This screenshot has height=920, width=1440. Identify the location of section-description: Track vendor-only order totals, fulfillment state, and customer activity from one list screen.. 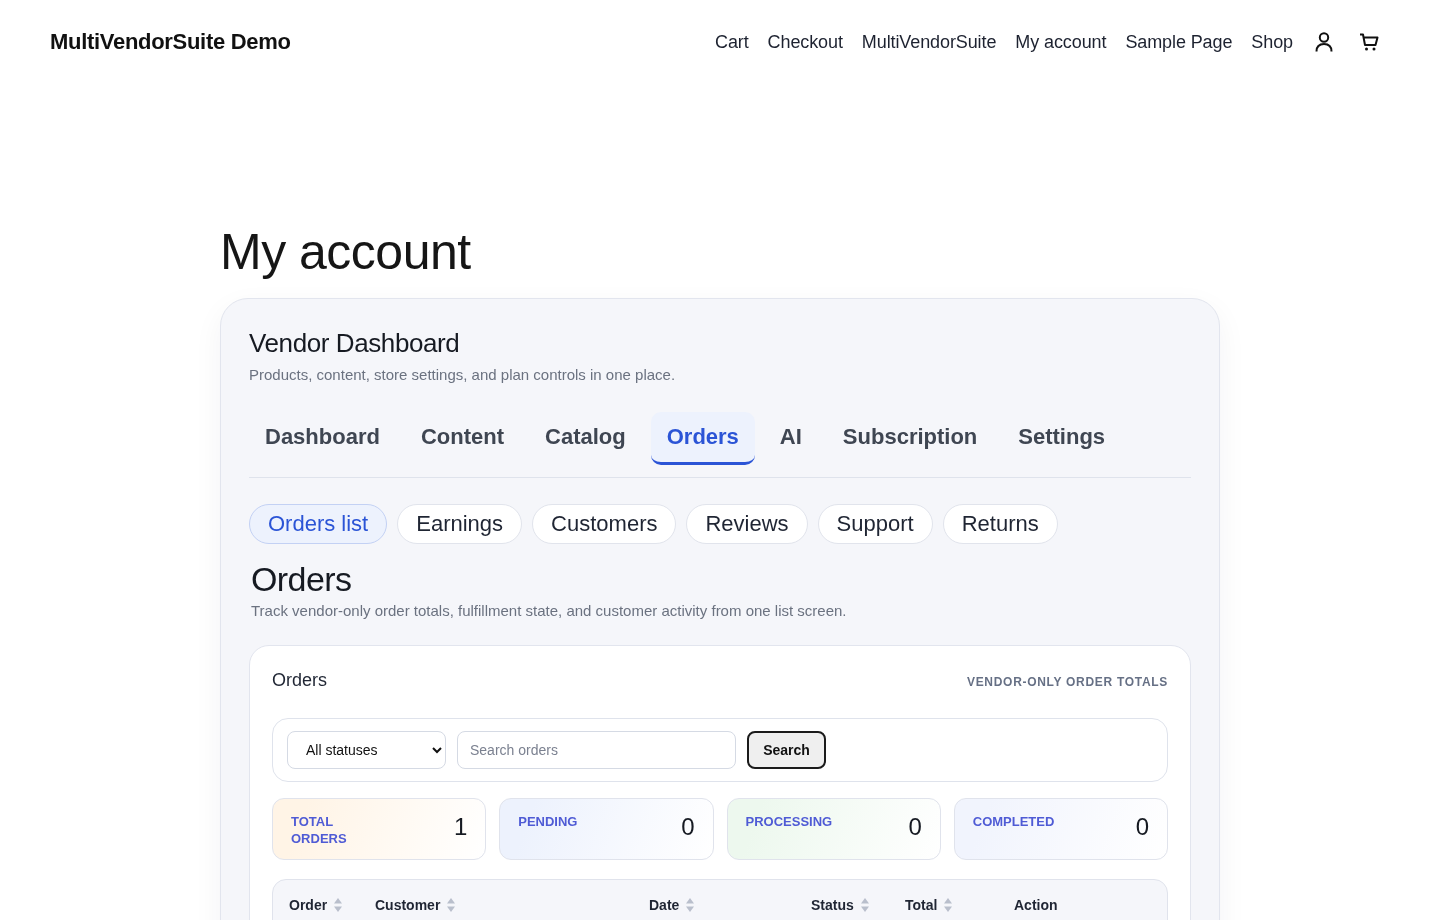
(549, 611).